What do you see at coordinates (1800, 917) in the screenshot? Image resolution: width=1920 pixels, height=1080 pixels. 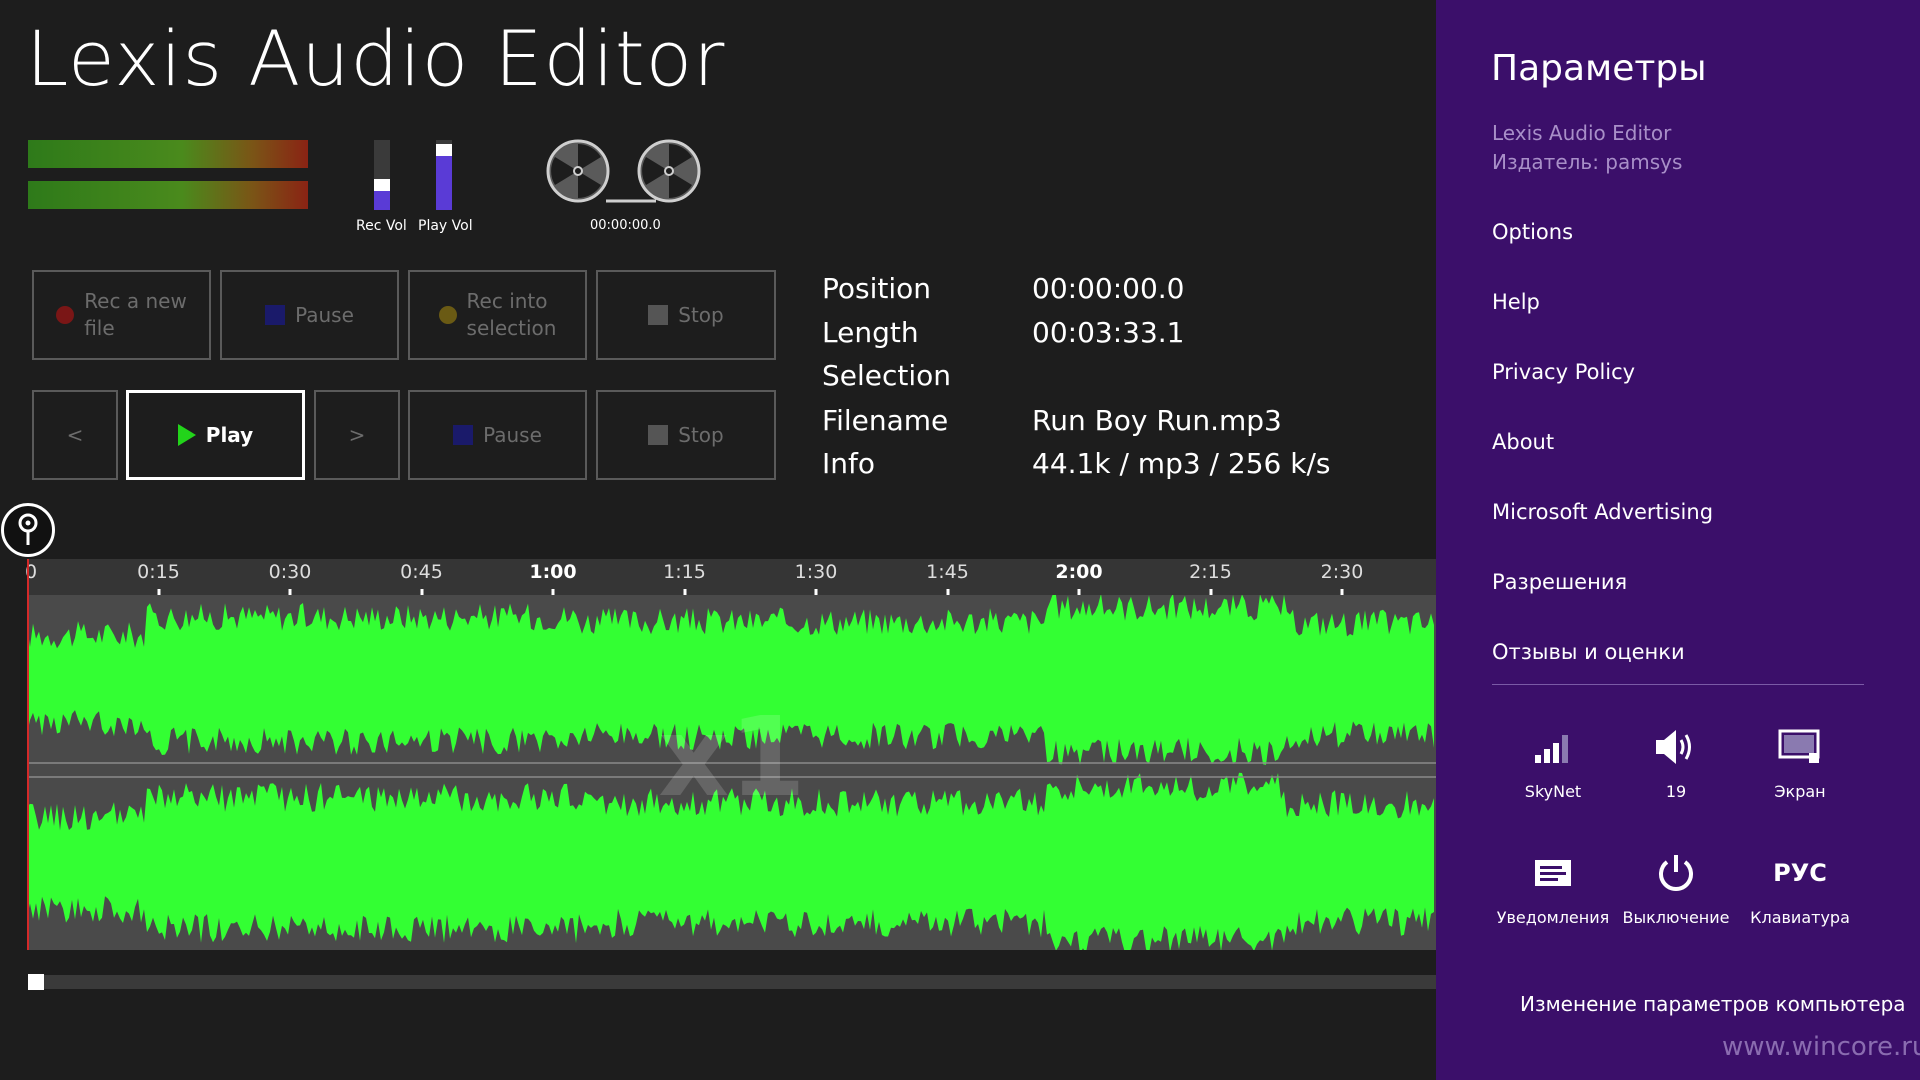 I see `keyboard-label: Клавиатура` at bounding box center [1800, 917].